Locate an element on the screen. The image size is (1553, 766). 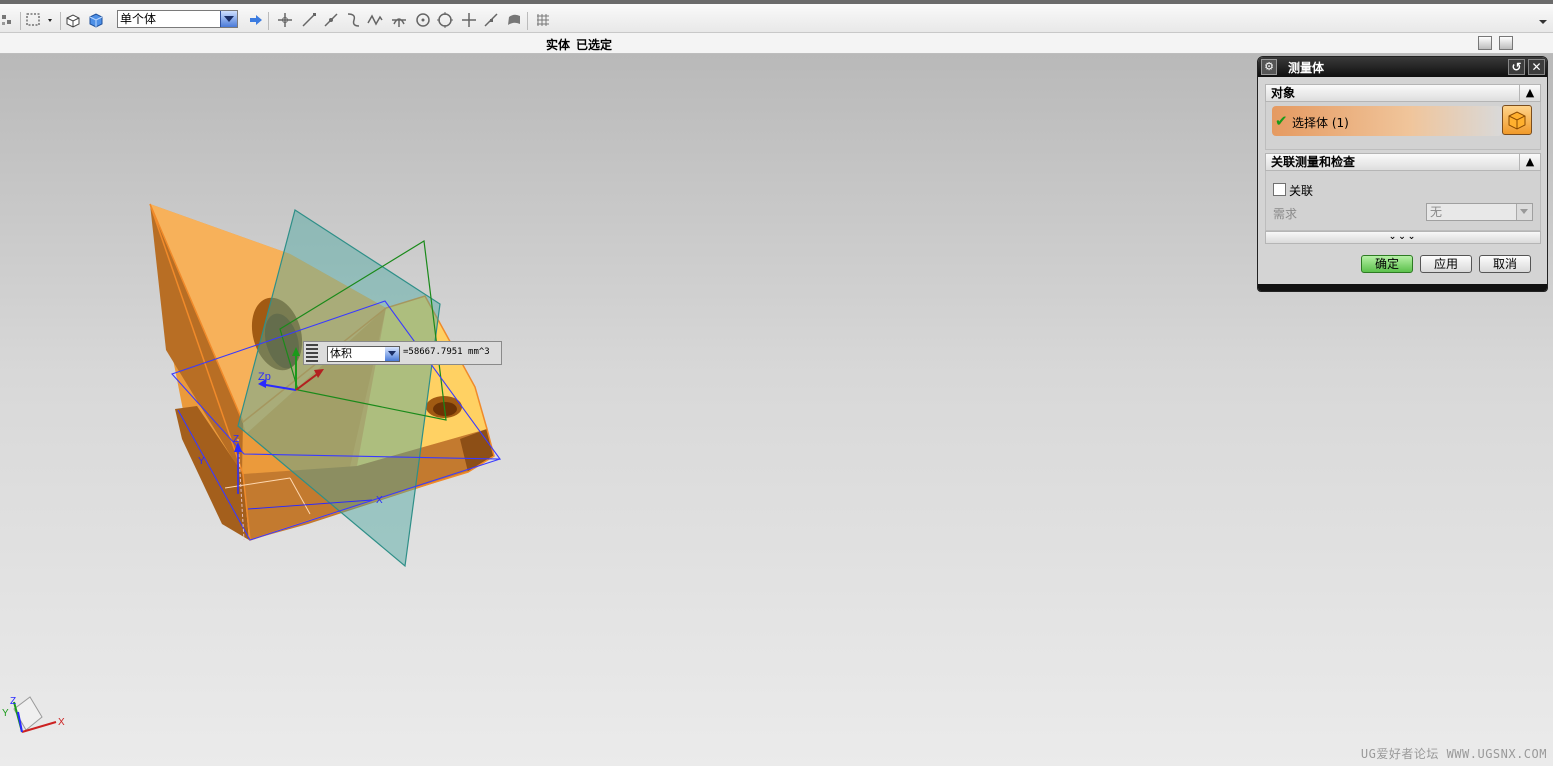
dialog-footer-bar is located at coordinates (1402, 287).